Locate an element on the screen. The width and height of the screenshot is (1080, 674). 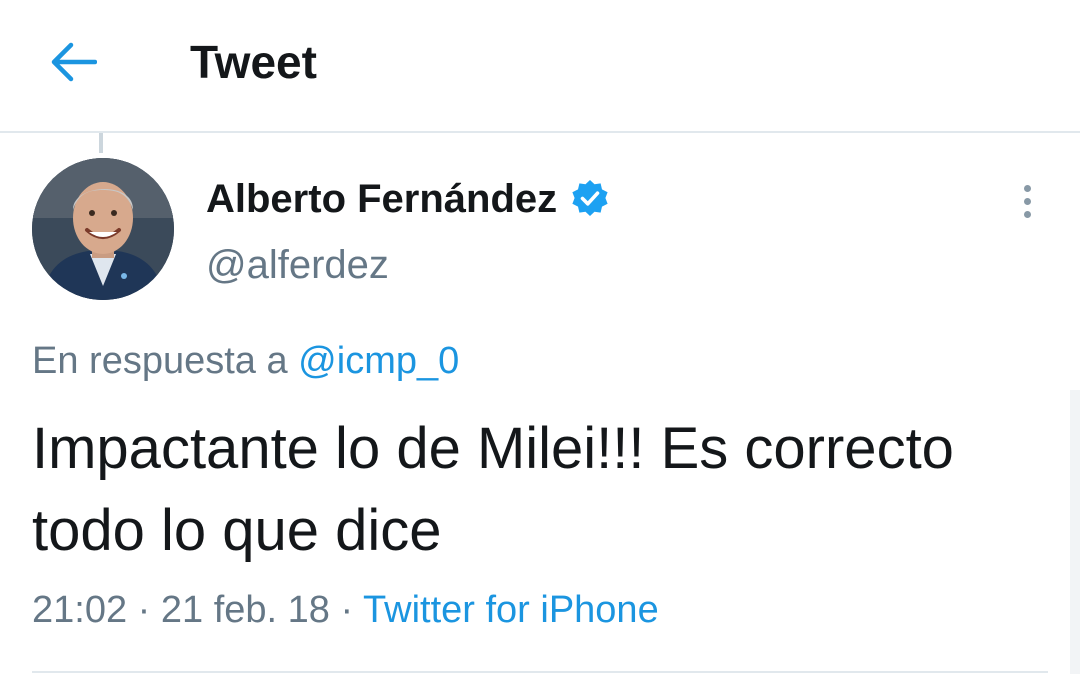
author-handle: @alferdez is located at coordinates (297, 265).